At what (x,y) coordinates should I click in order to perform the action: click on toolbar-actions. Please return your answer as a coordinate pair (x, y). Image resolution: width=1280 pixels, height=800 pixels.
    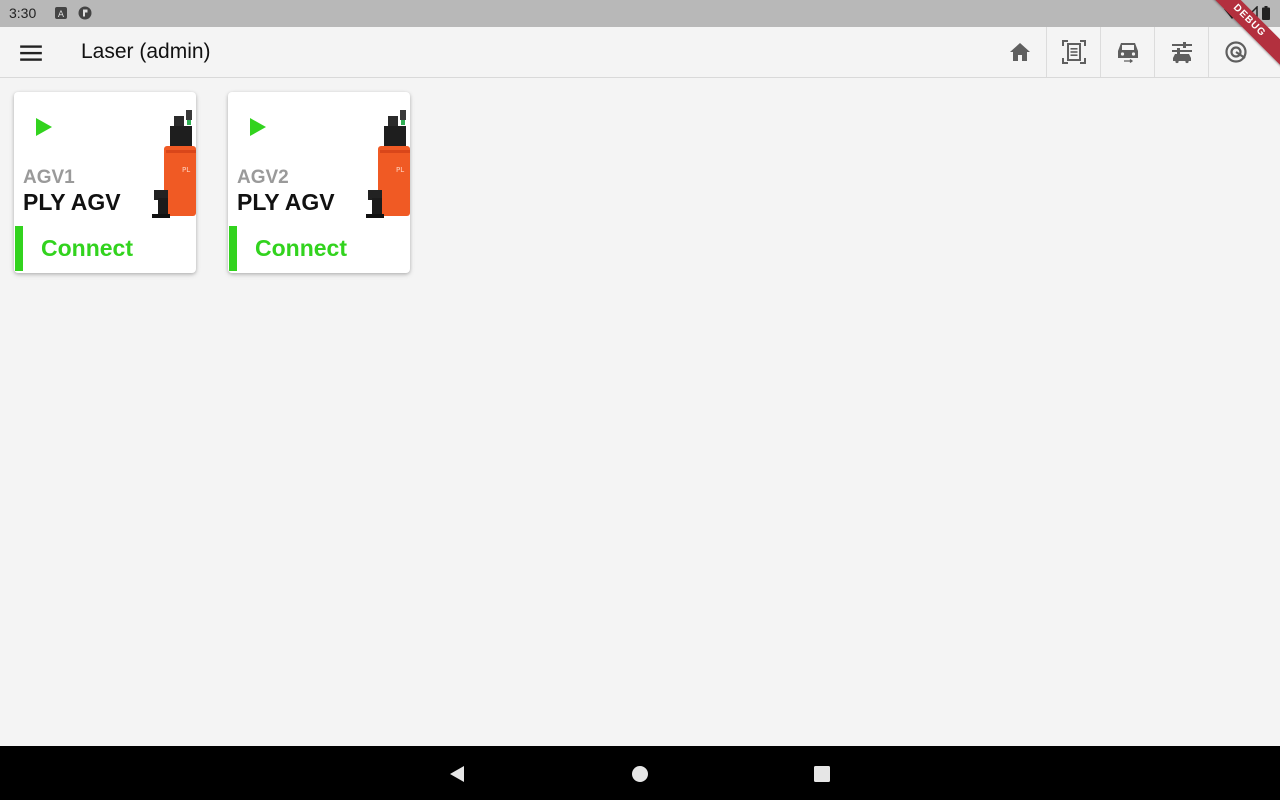
    Looking at the image, I should click on (1127, 52).